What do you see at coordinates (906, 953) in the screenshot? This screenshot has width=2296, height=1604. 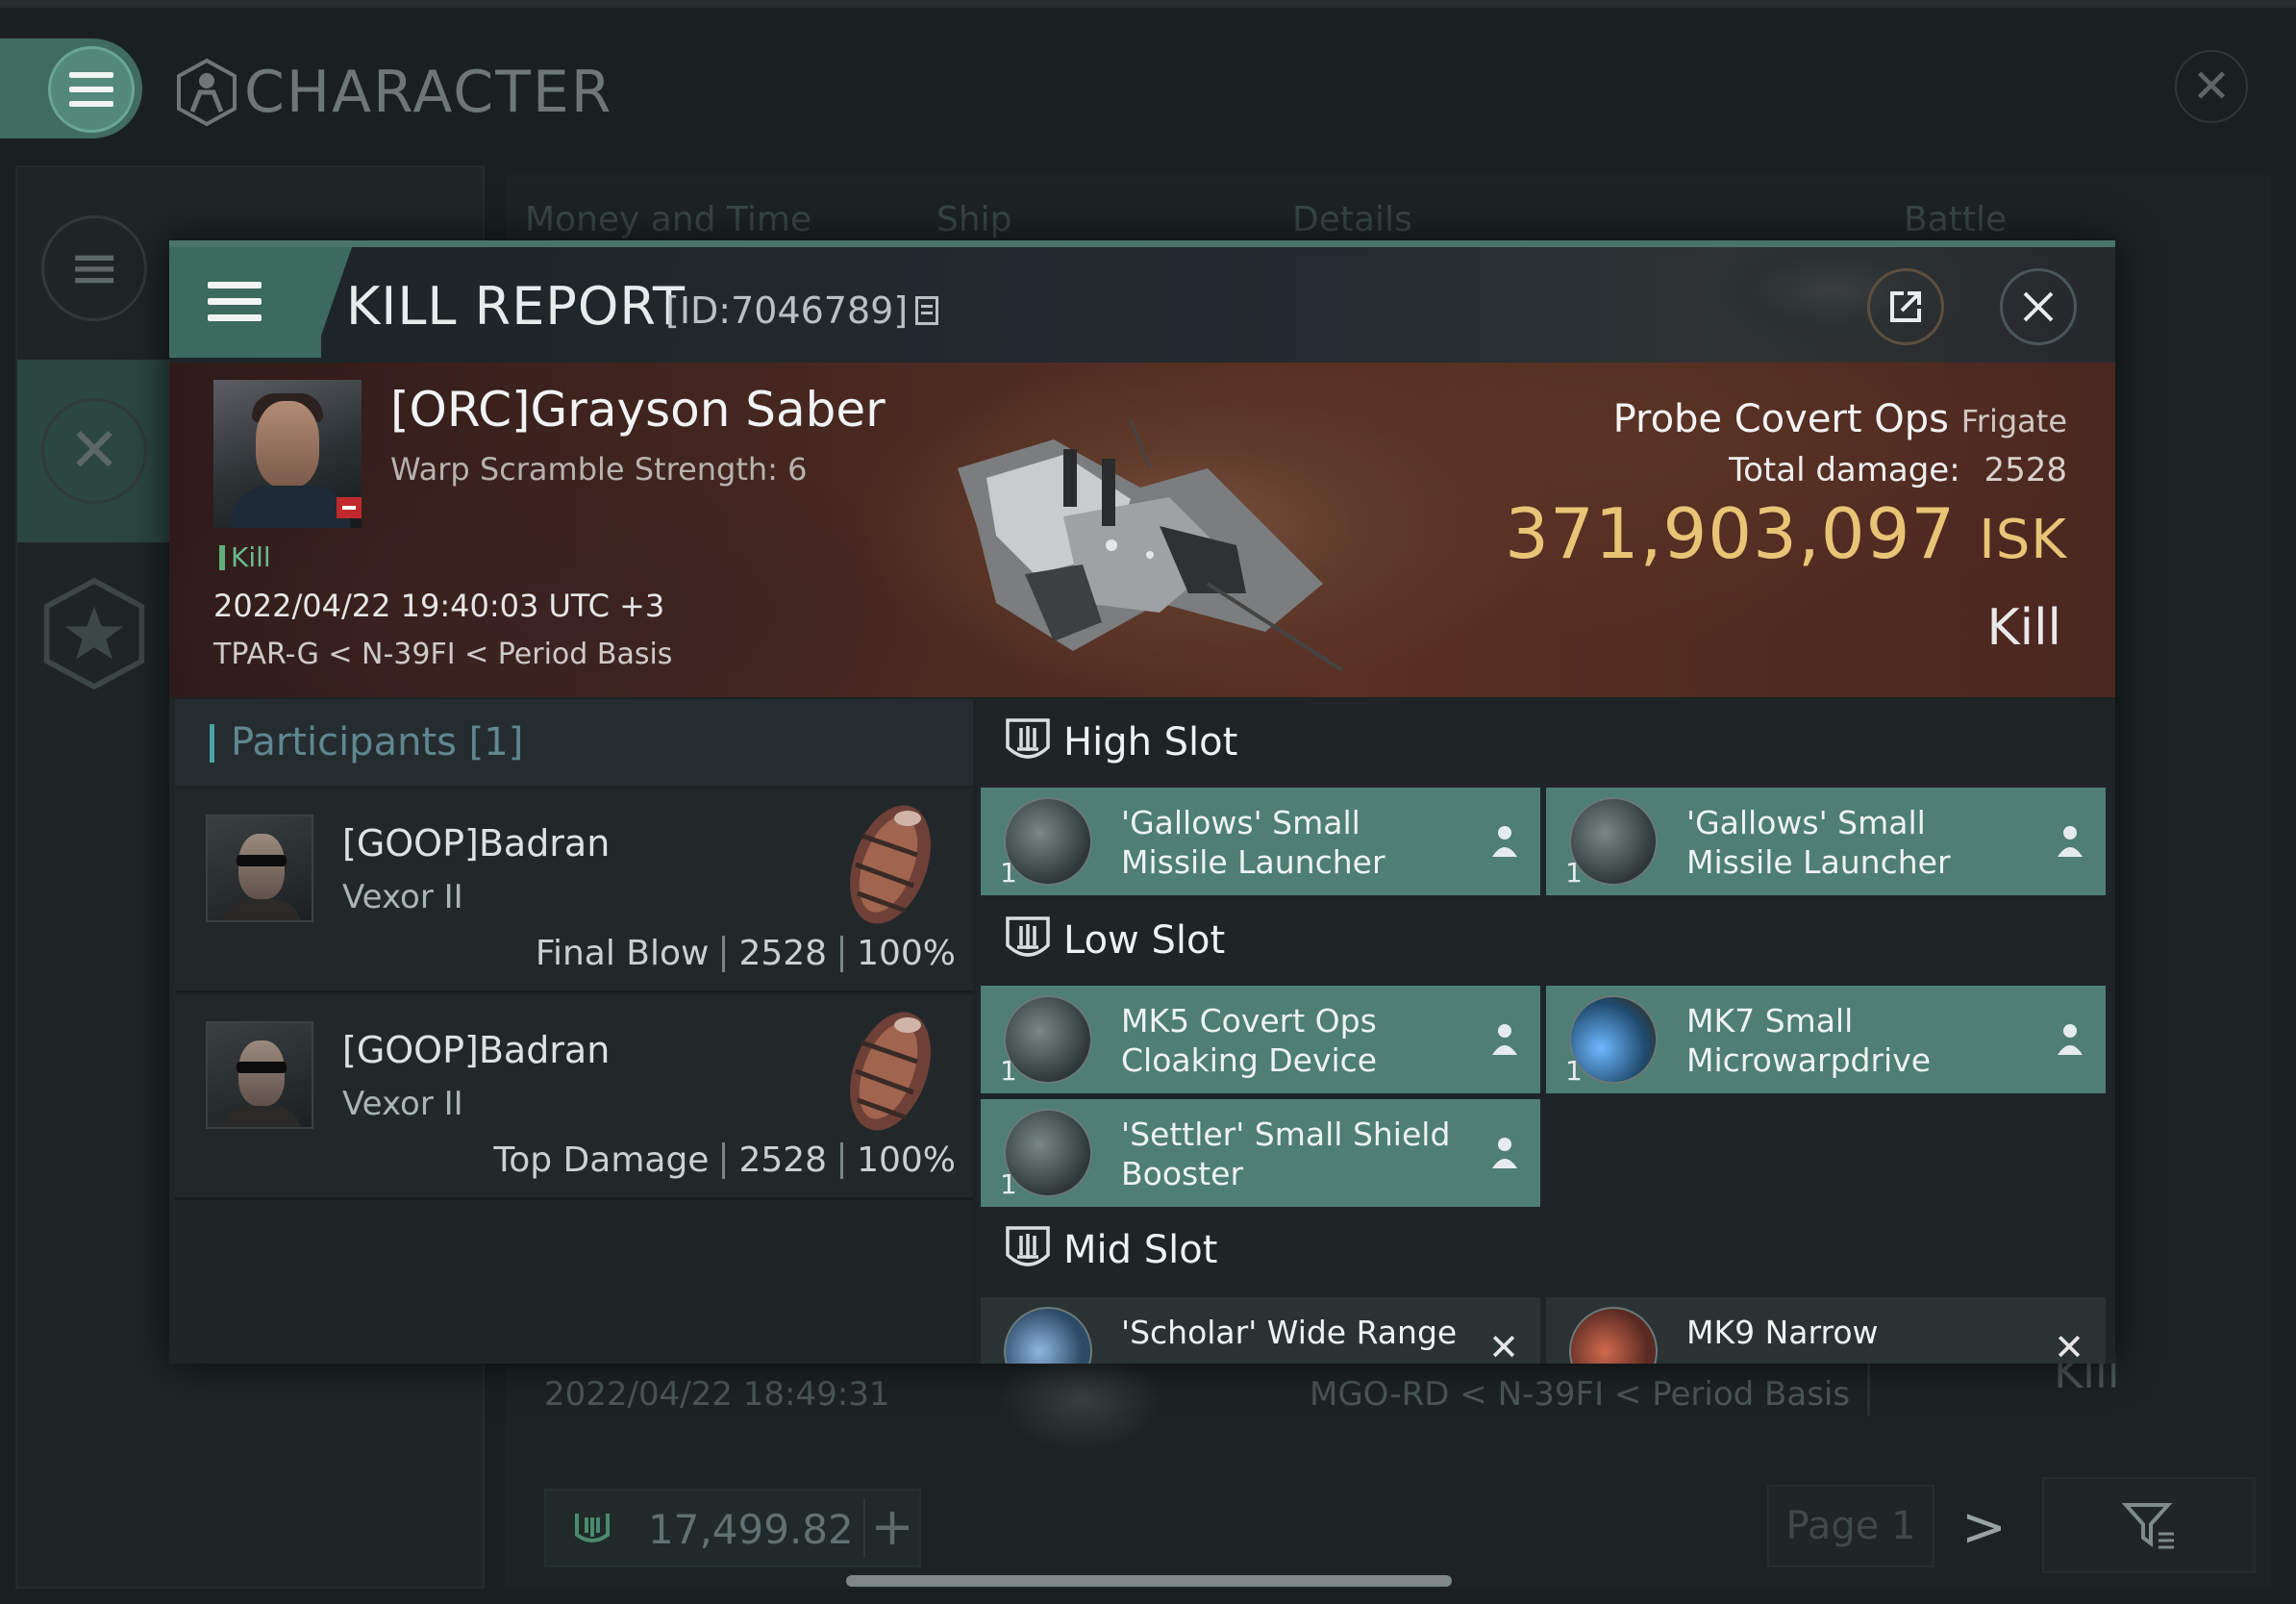 I see `attacker-percent: 100%` at bounding box center [906, 953].